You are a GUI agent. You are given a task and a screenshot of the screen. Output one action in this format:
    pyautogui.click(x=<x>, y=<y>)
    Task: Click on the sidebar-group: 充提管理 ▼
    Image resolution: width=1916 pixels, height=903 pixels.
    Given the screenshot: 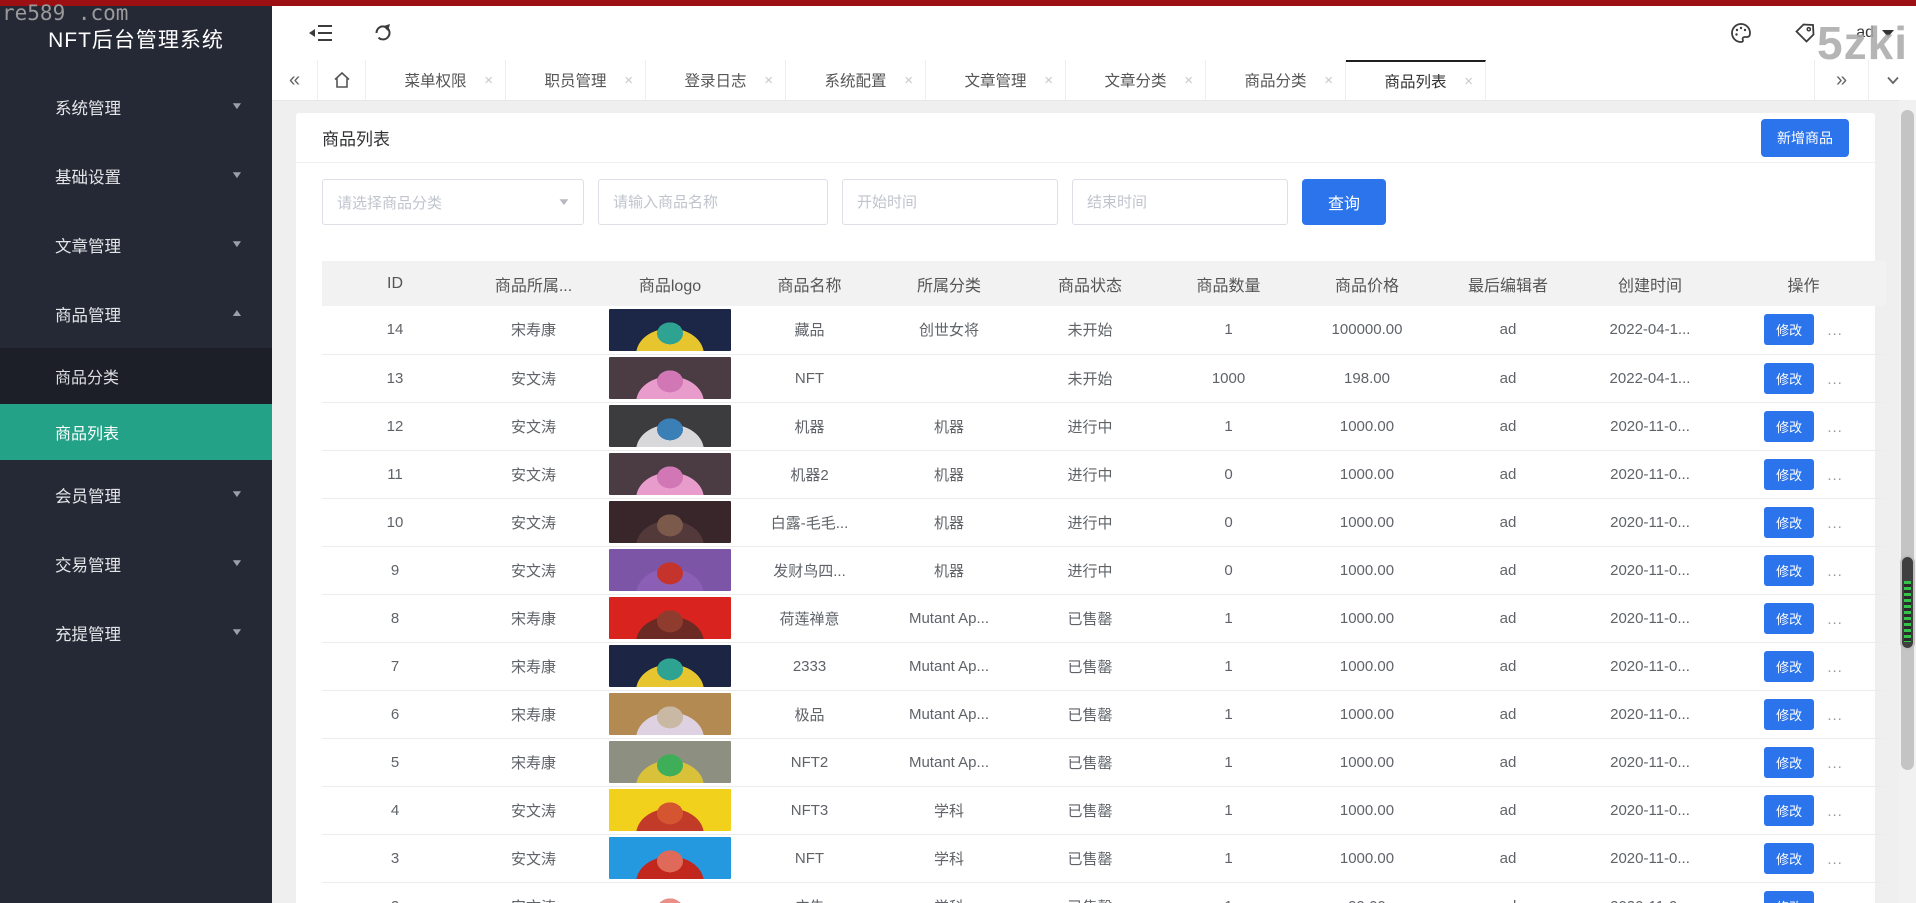 What is the action you would take?
    pyautogui.click(x=136, y=632)
    